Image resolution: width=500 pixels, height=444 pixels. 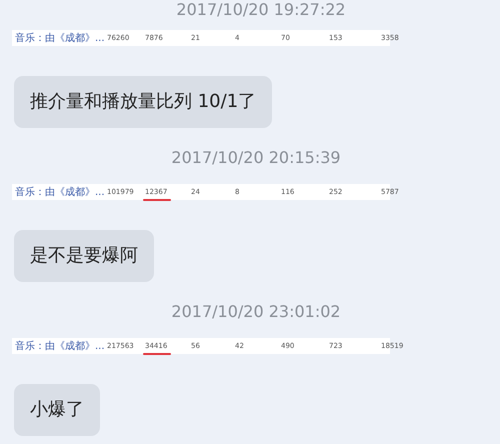 I want to click on timestamp: 2017/10/20 23:01:02, so click(x=256, y=311).